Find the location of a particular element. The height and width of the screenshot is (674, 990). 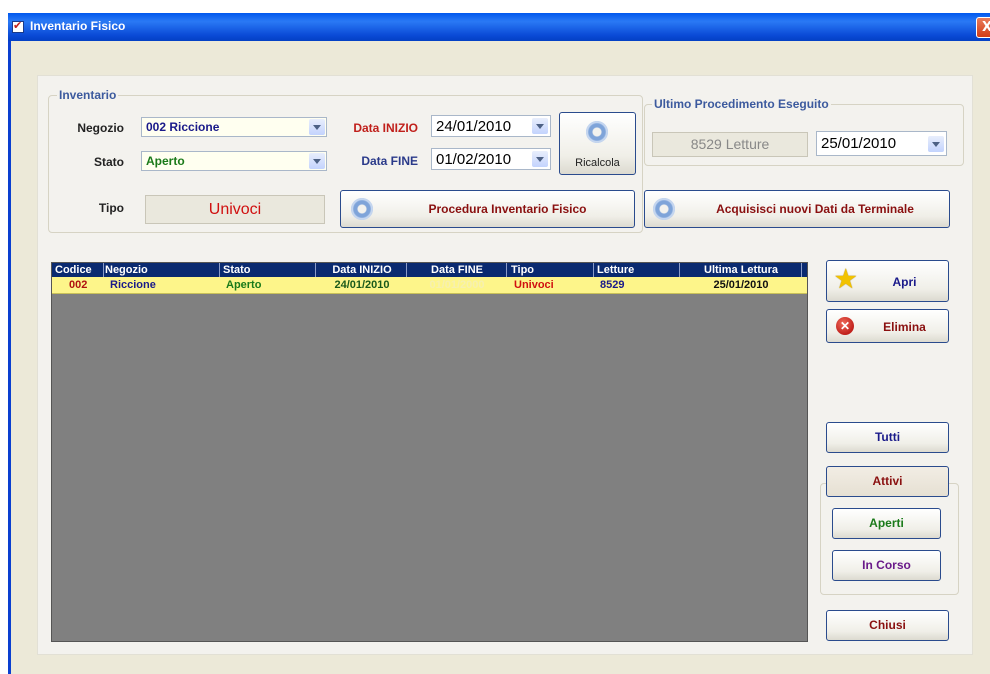

procedura-inventario-button: Procedura Inventario Fisico is located at coordinates (487, 209).